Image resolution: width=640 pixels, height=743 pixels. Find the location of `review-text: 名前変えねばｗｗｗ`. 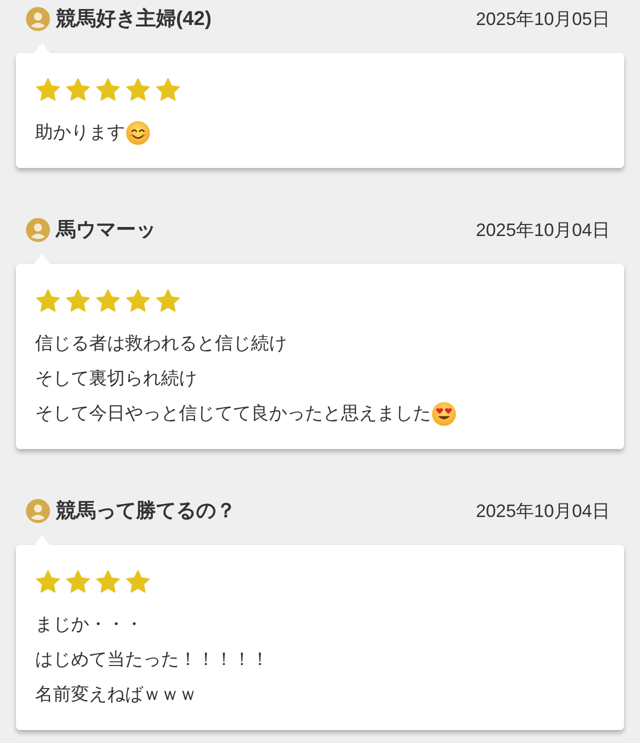

review-text: 名前変えねばｗｗｗ is located at coordinates (116, 694).